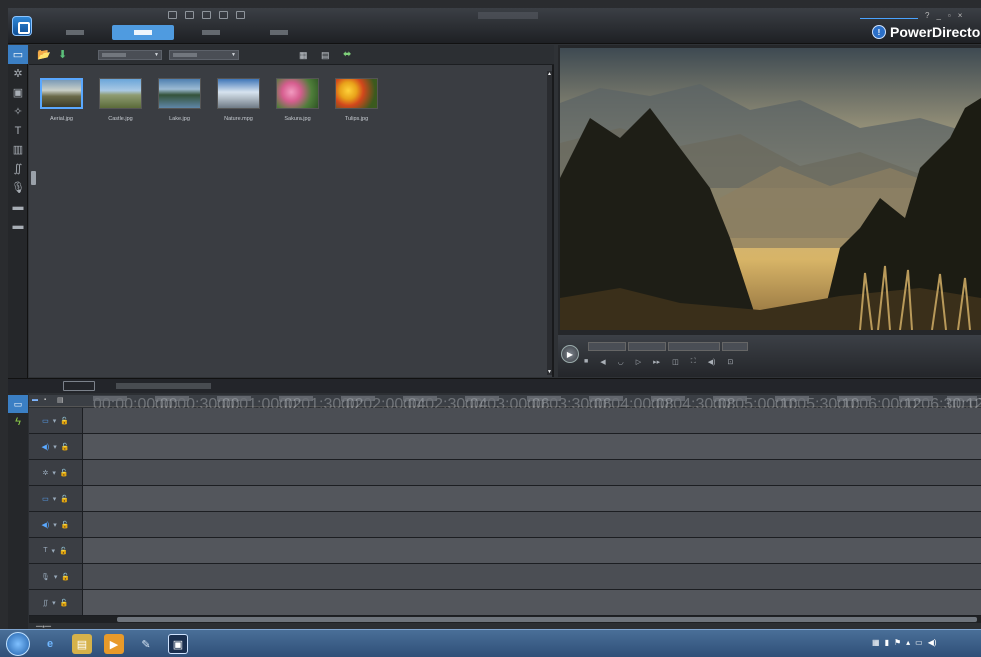  Describe the element at coordinates (297, 100) in the screenshot. I see `media-item-sakura: Sakura.jpg` at that location.